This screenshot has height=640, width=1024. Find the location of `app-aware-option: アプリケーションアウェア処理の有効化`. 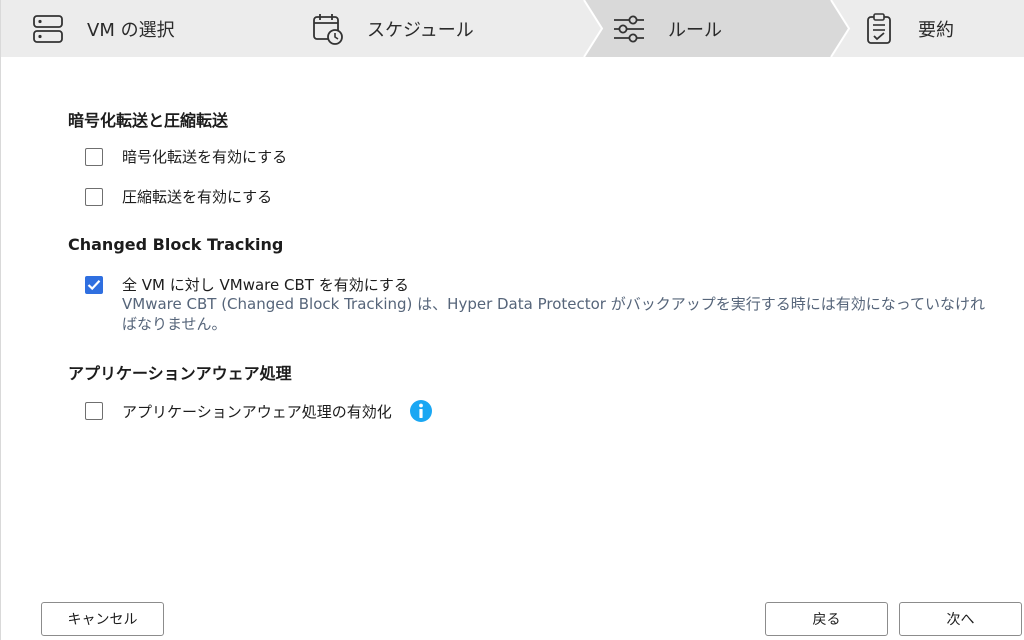

app-aware-option: アプリケーションアウェア処理の有効化 is located at coordinates (258, 411).